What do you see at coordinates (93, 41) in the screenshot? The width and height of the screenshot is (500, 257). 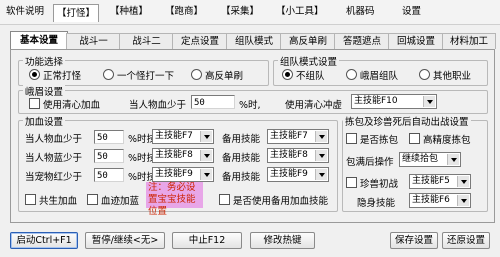 I see `tab-battle-1: 战斗一` at bounding box center [93, 41].